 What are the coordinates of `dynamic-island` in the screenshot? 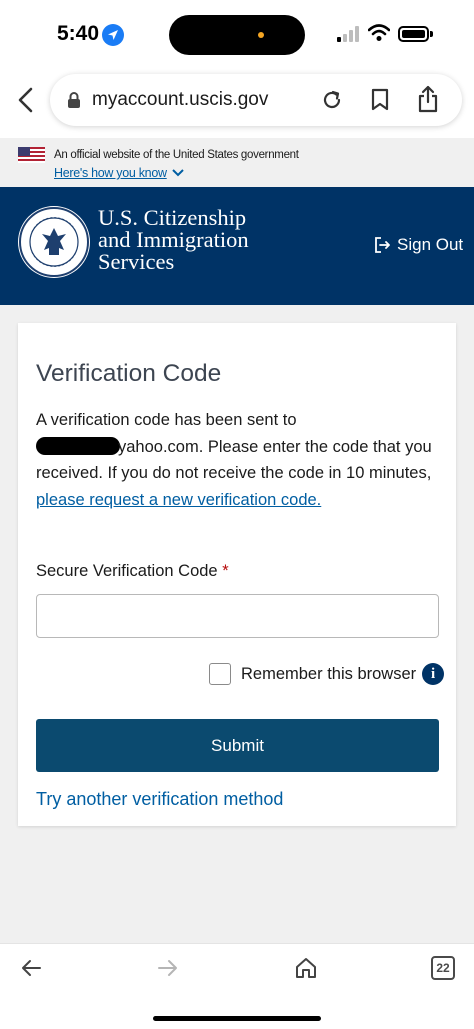 It's located at (237, 35).